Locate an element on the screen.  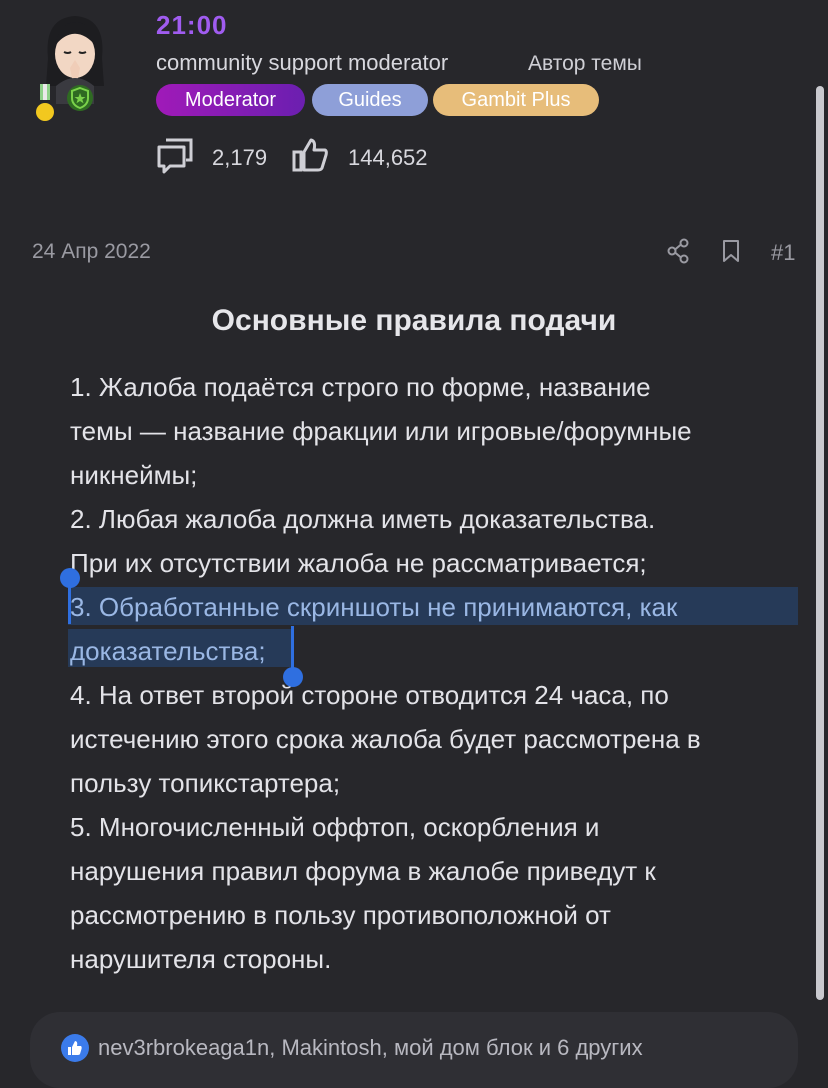
messages-count: 2,179 is located at coordinates (240, 157).